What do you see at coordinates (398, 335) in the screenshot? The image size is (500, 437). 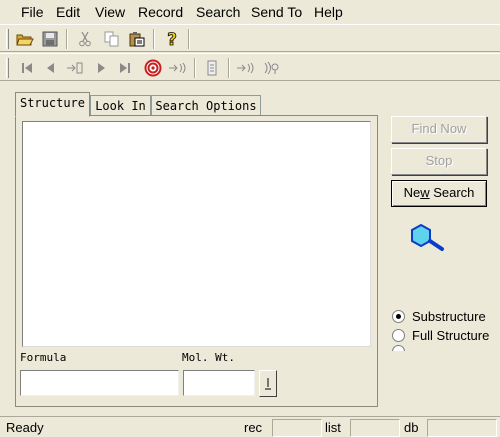 I see `full-structure-radio-button` at bounding box center [398, 335].